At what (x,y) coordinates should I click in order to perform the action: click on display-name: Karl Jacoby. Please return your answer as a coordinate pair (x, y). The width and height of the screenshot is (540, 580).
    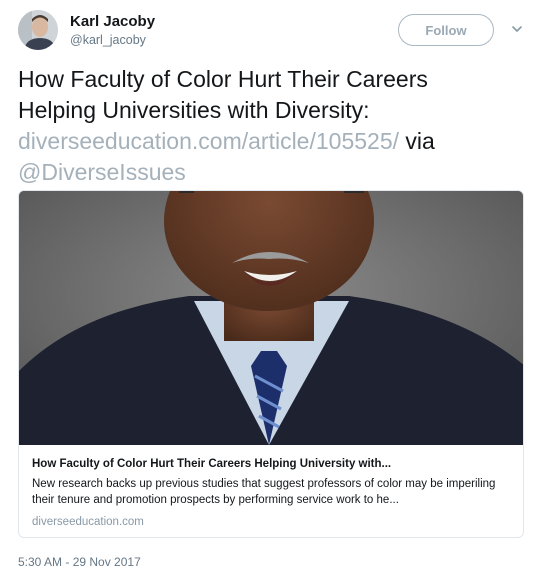
    Looking at the image, I should click on (112, 21).